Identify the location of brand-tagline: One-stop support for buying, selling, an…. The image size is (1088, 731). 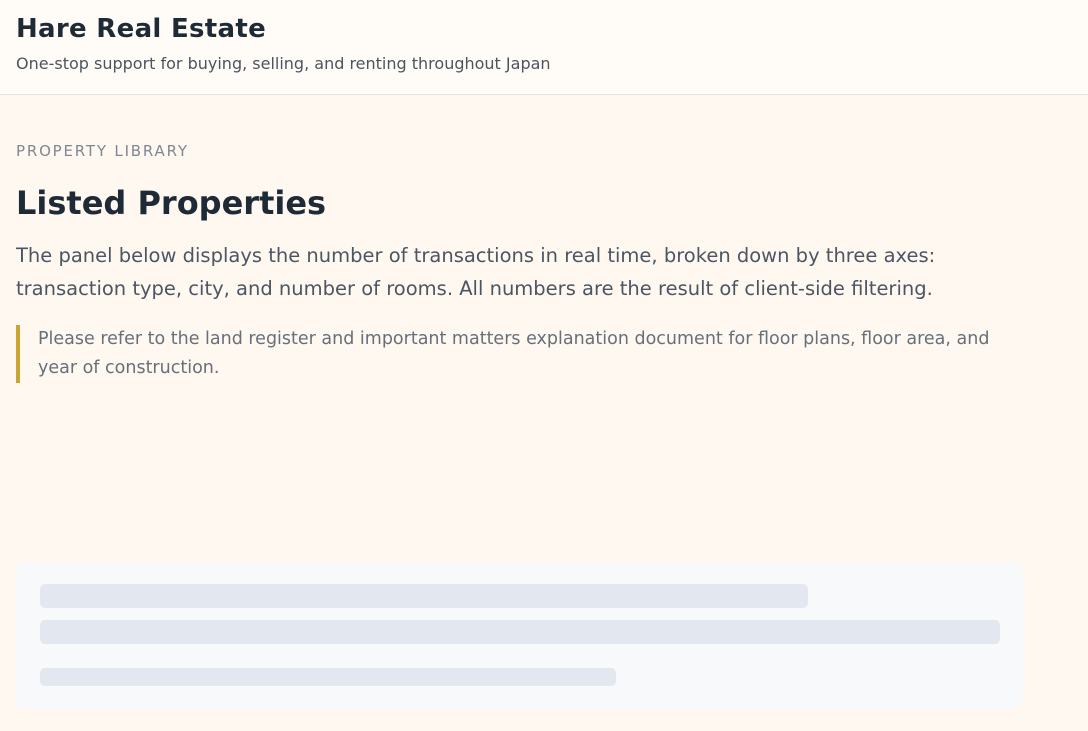
(283, 63).